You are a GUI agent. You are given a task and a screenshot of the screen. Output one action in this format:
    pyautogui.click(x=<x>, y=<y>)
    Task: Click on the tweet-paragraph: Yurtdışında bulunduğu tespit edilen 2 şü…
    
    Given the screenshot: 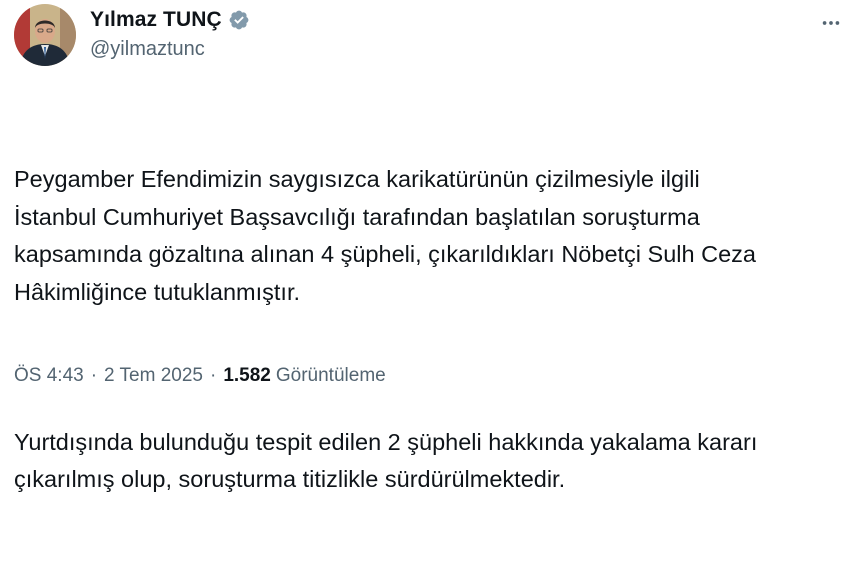 What is the action you would take?
    pyautogui.click(x=386, y=460)
    